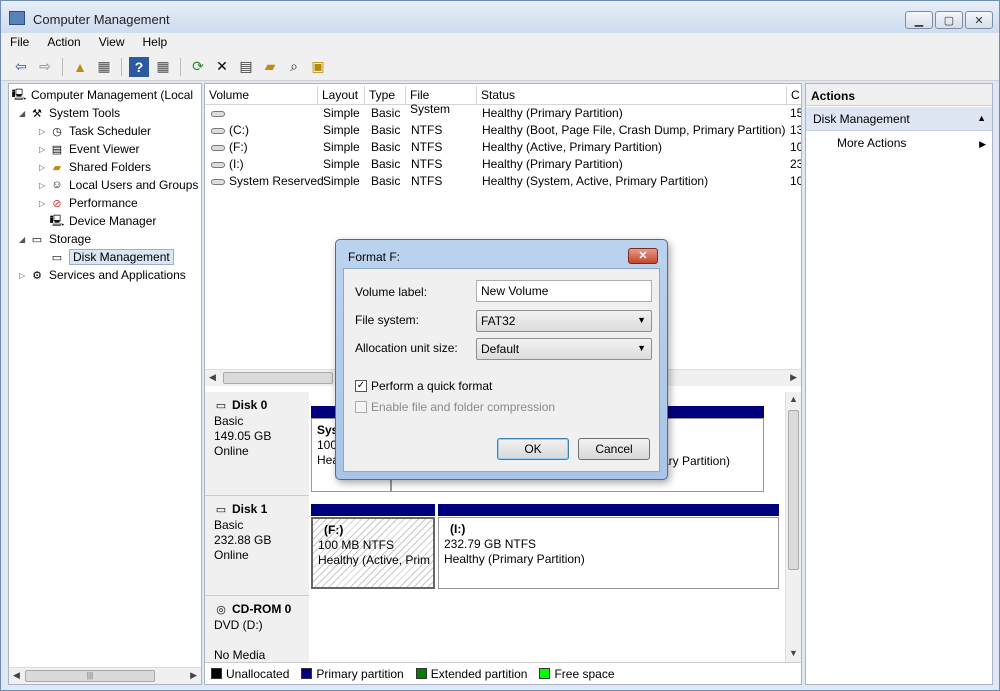 The height and width of the screenshot is (691, 1000). I want to click on forward-arrow-icon: ⇨, so click(45, 67).